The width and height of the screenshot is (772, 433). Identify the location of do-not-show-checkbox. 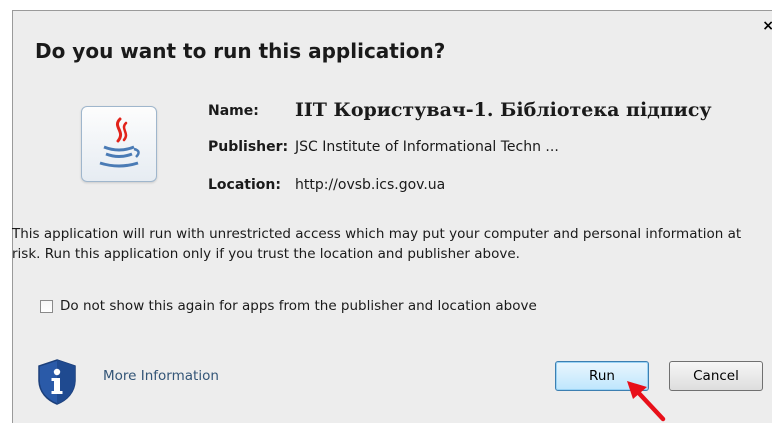
(46, 306).